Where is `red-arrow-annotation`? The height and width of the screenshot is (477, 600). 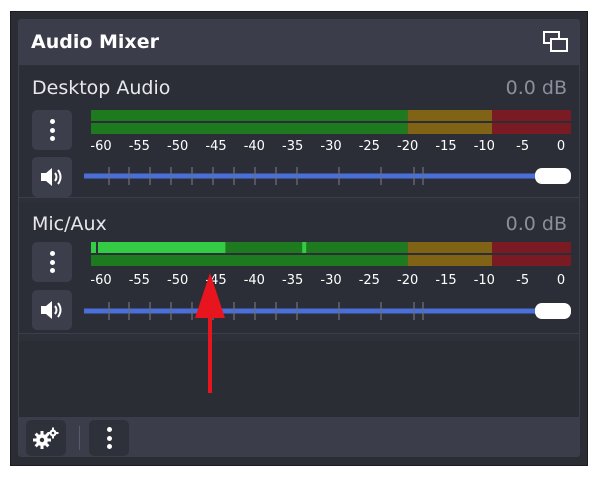
red-arrow-annotation is located at coordinates (210, 333).